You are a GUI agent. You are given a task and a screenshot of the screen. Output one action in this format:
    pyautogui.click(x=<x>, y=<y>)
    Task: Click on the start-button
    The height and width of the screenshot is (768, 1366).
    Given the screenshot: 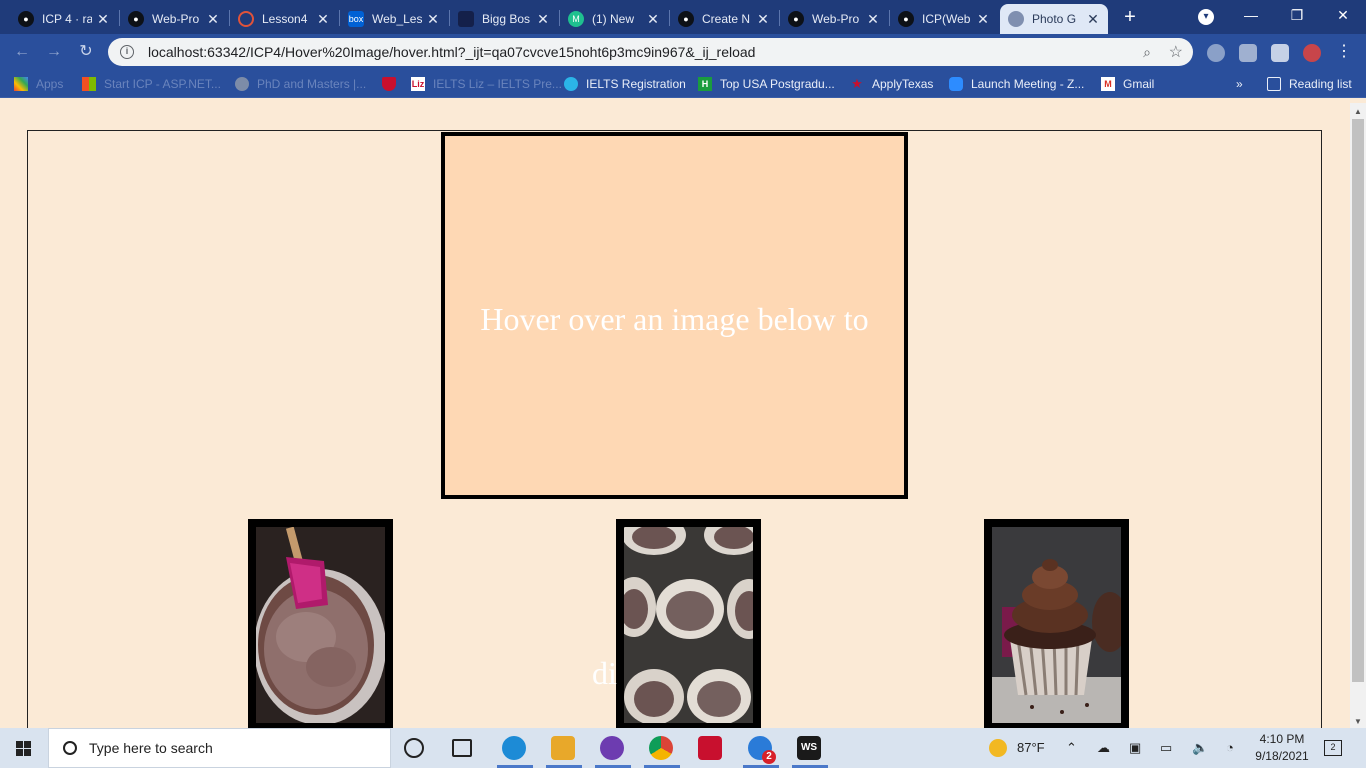 What is the action you would take?
    pyautogui.click(x=24, y=748)
    